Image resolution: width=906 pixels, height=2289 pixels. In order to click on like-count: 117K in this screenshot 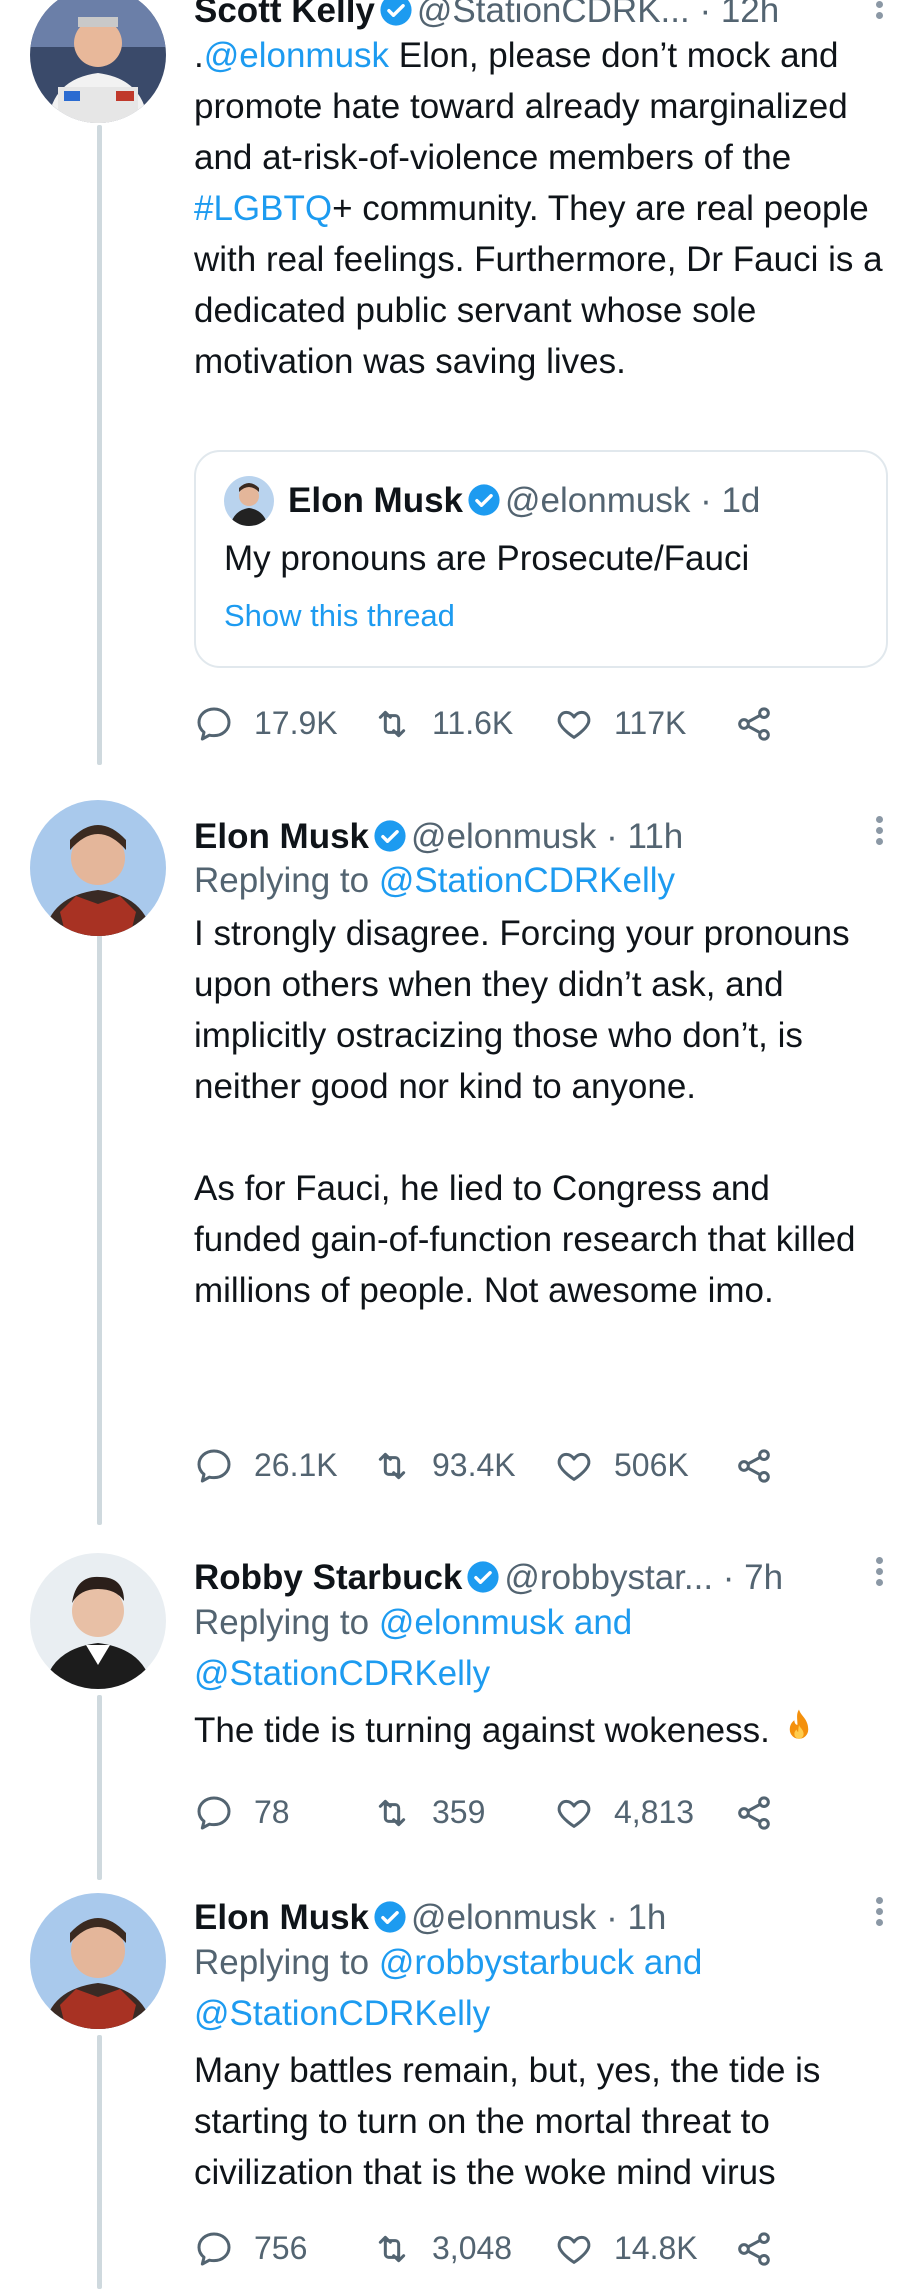, I will do `click(650, 723)`.